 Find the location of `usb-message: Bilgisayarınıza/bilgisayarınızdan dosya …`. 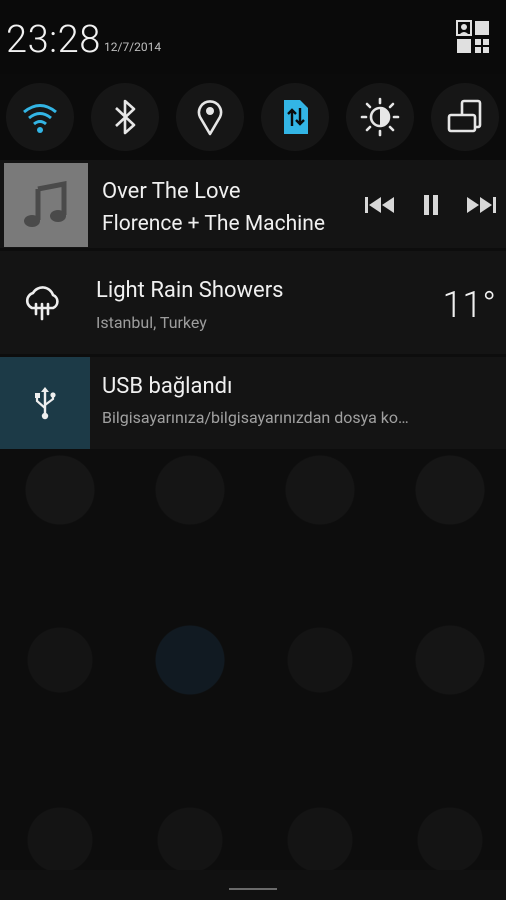

usb-message: Bilgisayarınıza/bilgisayarınızdan dosya … is located at coordinates (255, 417).